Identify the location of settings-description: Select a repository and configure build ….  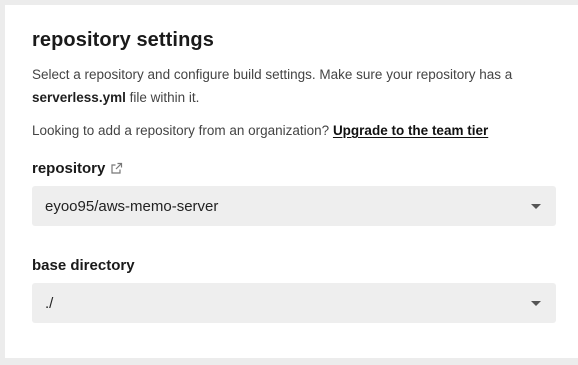
(297, 86).